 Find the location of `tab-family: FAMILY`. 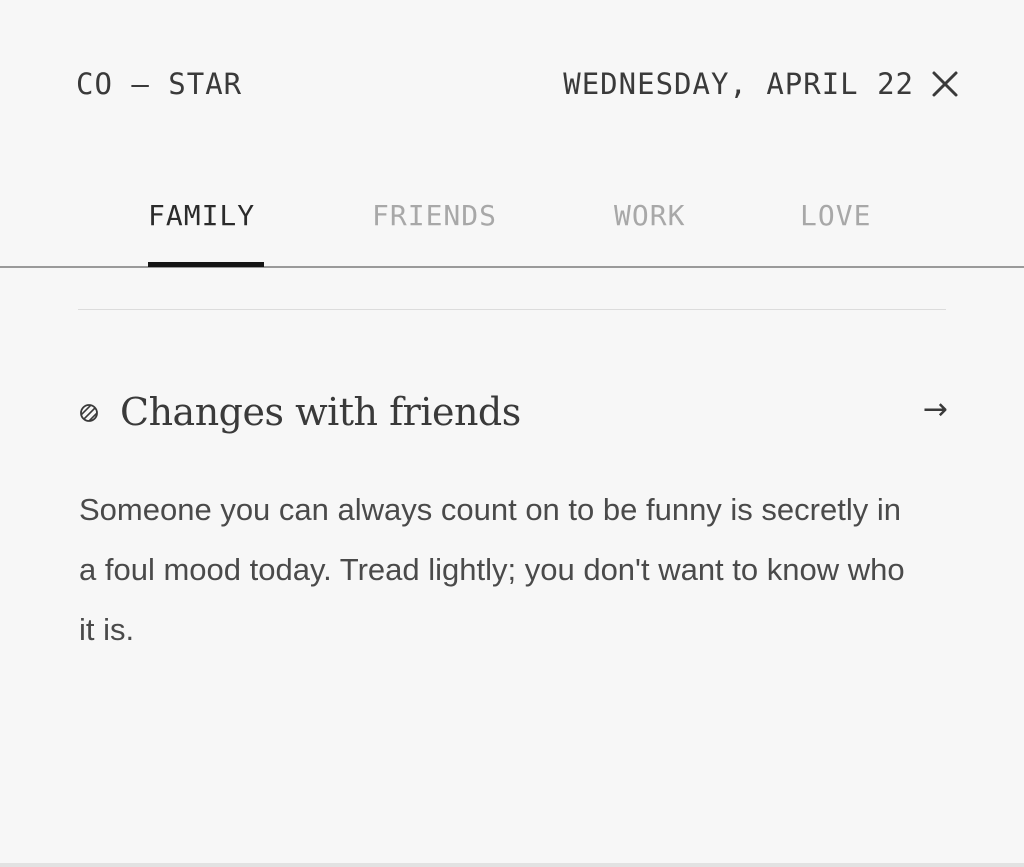

tab-family: FAMILY is located at coordinates (201, 216).